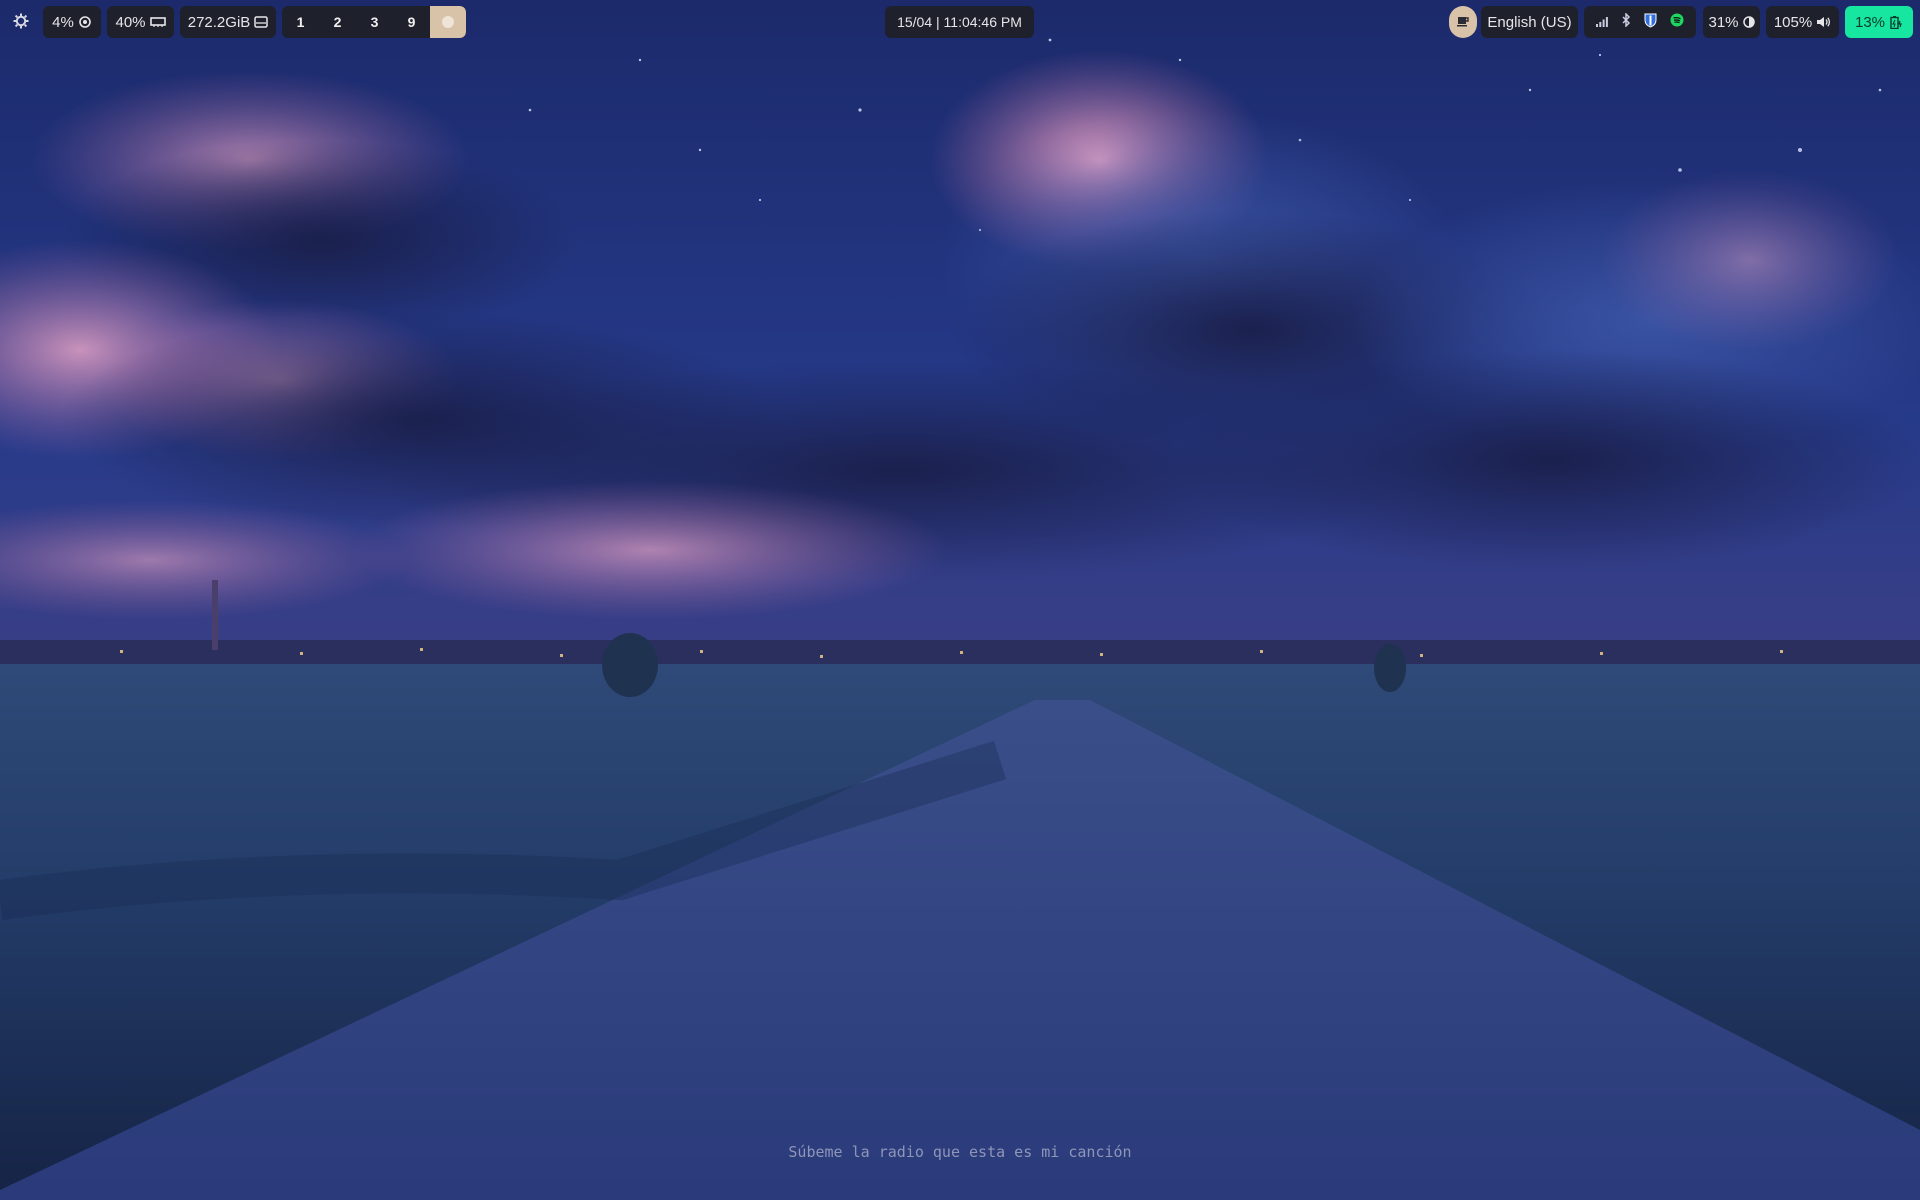 The height and width of the screenshot is (1200, 1920). I want to click on spotify-icon, so click(1677, 22).